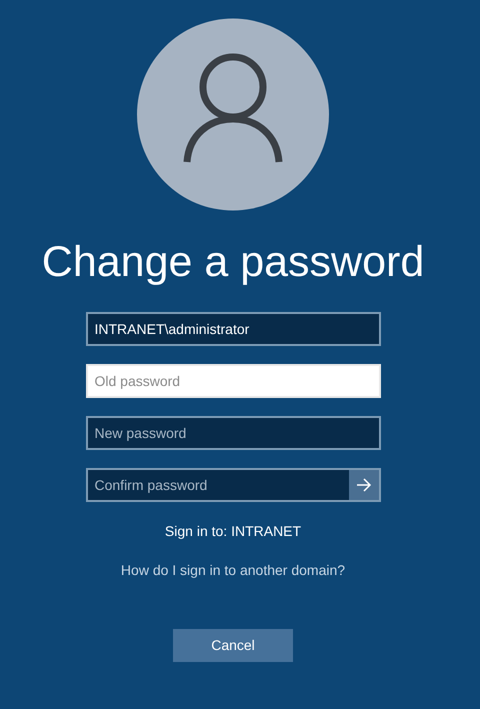  Describe the element at coordinates (233, 570) in the screenshot. I see `other-domain-link: How do I sign in to another domain?` at that location.